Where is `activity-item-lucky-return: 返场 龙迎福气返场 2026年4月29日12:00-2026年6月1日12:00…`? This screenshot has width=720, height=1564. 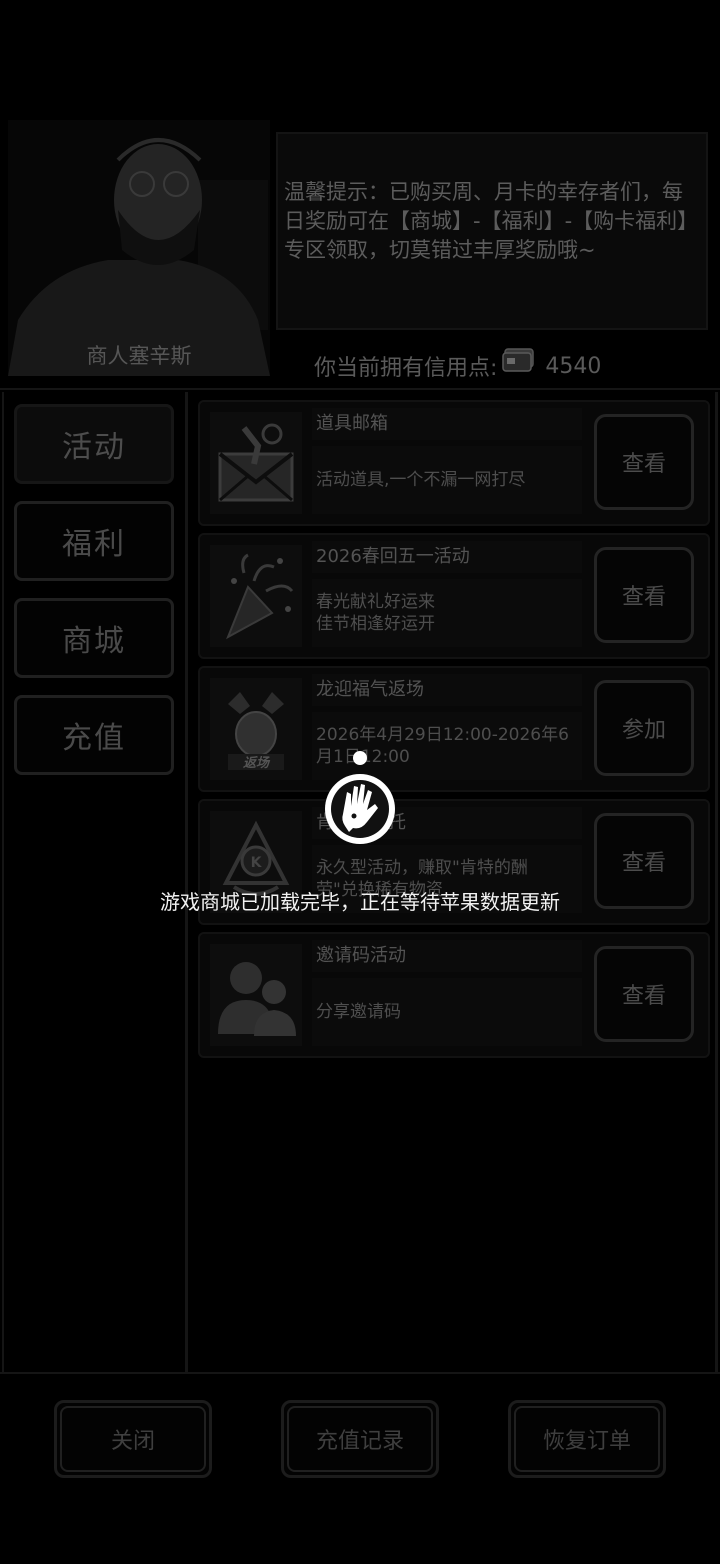 activity-item-lucky-return: 返场 龙迎福气返场 2026年4月29日12:00-2026年6月1日12:00… is located at coordinates (454, 729).